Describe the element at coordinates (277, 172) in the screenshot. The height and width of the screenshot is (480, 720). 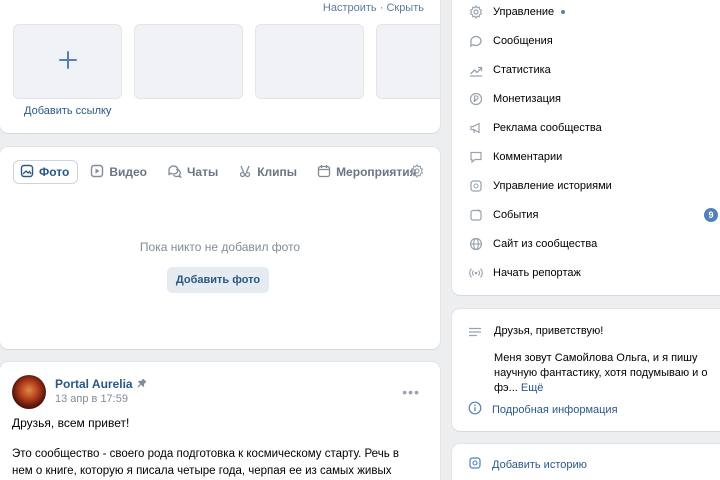
I see `tab-label: Клипы` at that location.